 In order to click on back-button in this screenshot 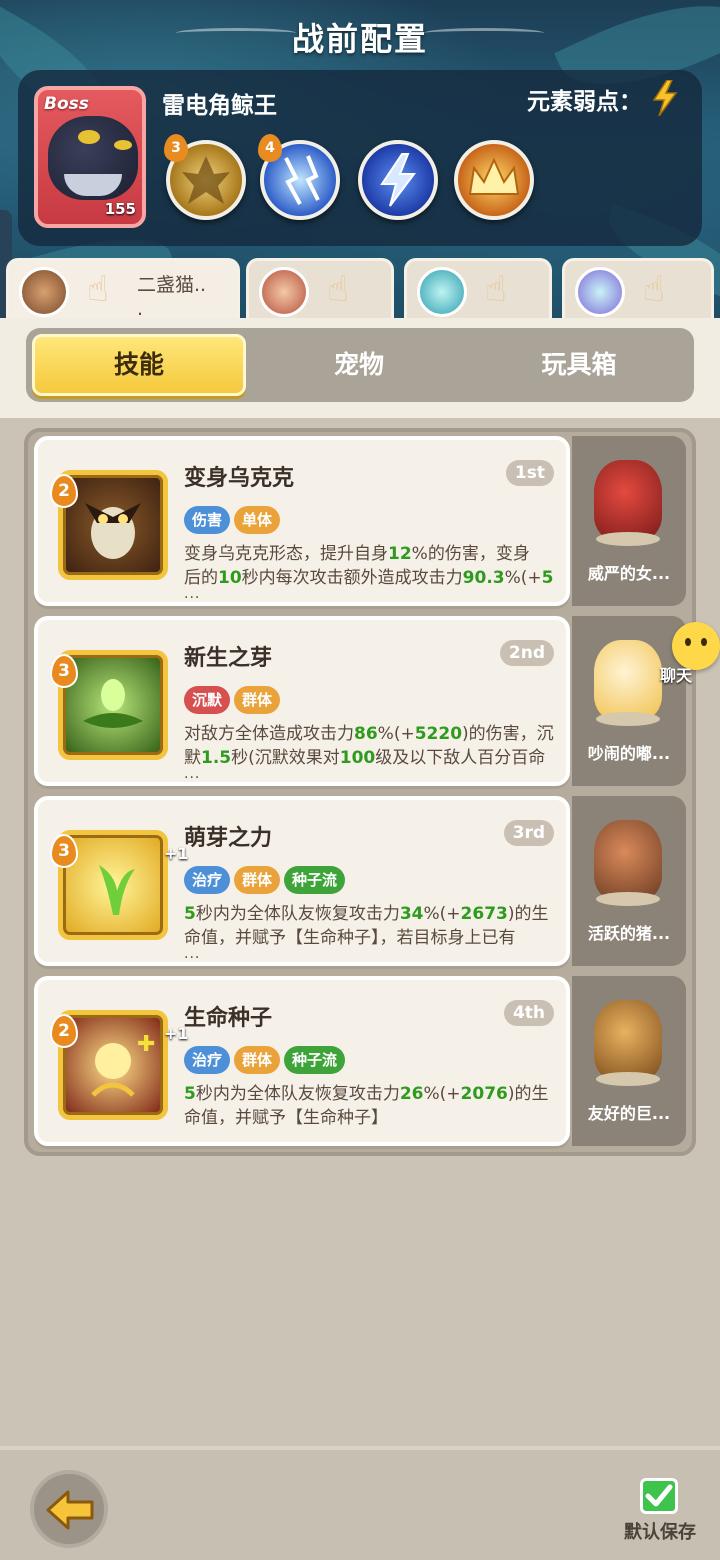, I will do `click(69, 1509)`.